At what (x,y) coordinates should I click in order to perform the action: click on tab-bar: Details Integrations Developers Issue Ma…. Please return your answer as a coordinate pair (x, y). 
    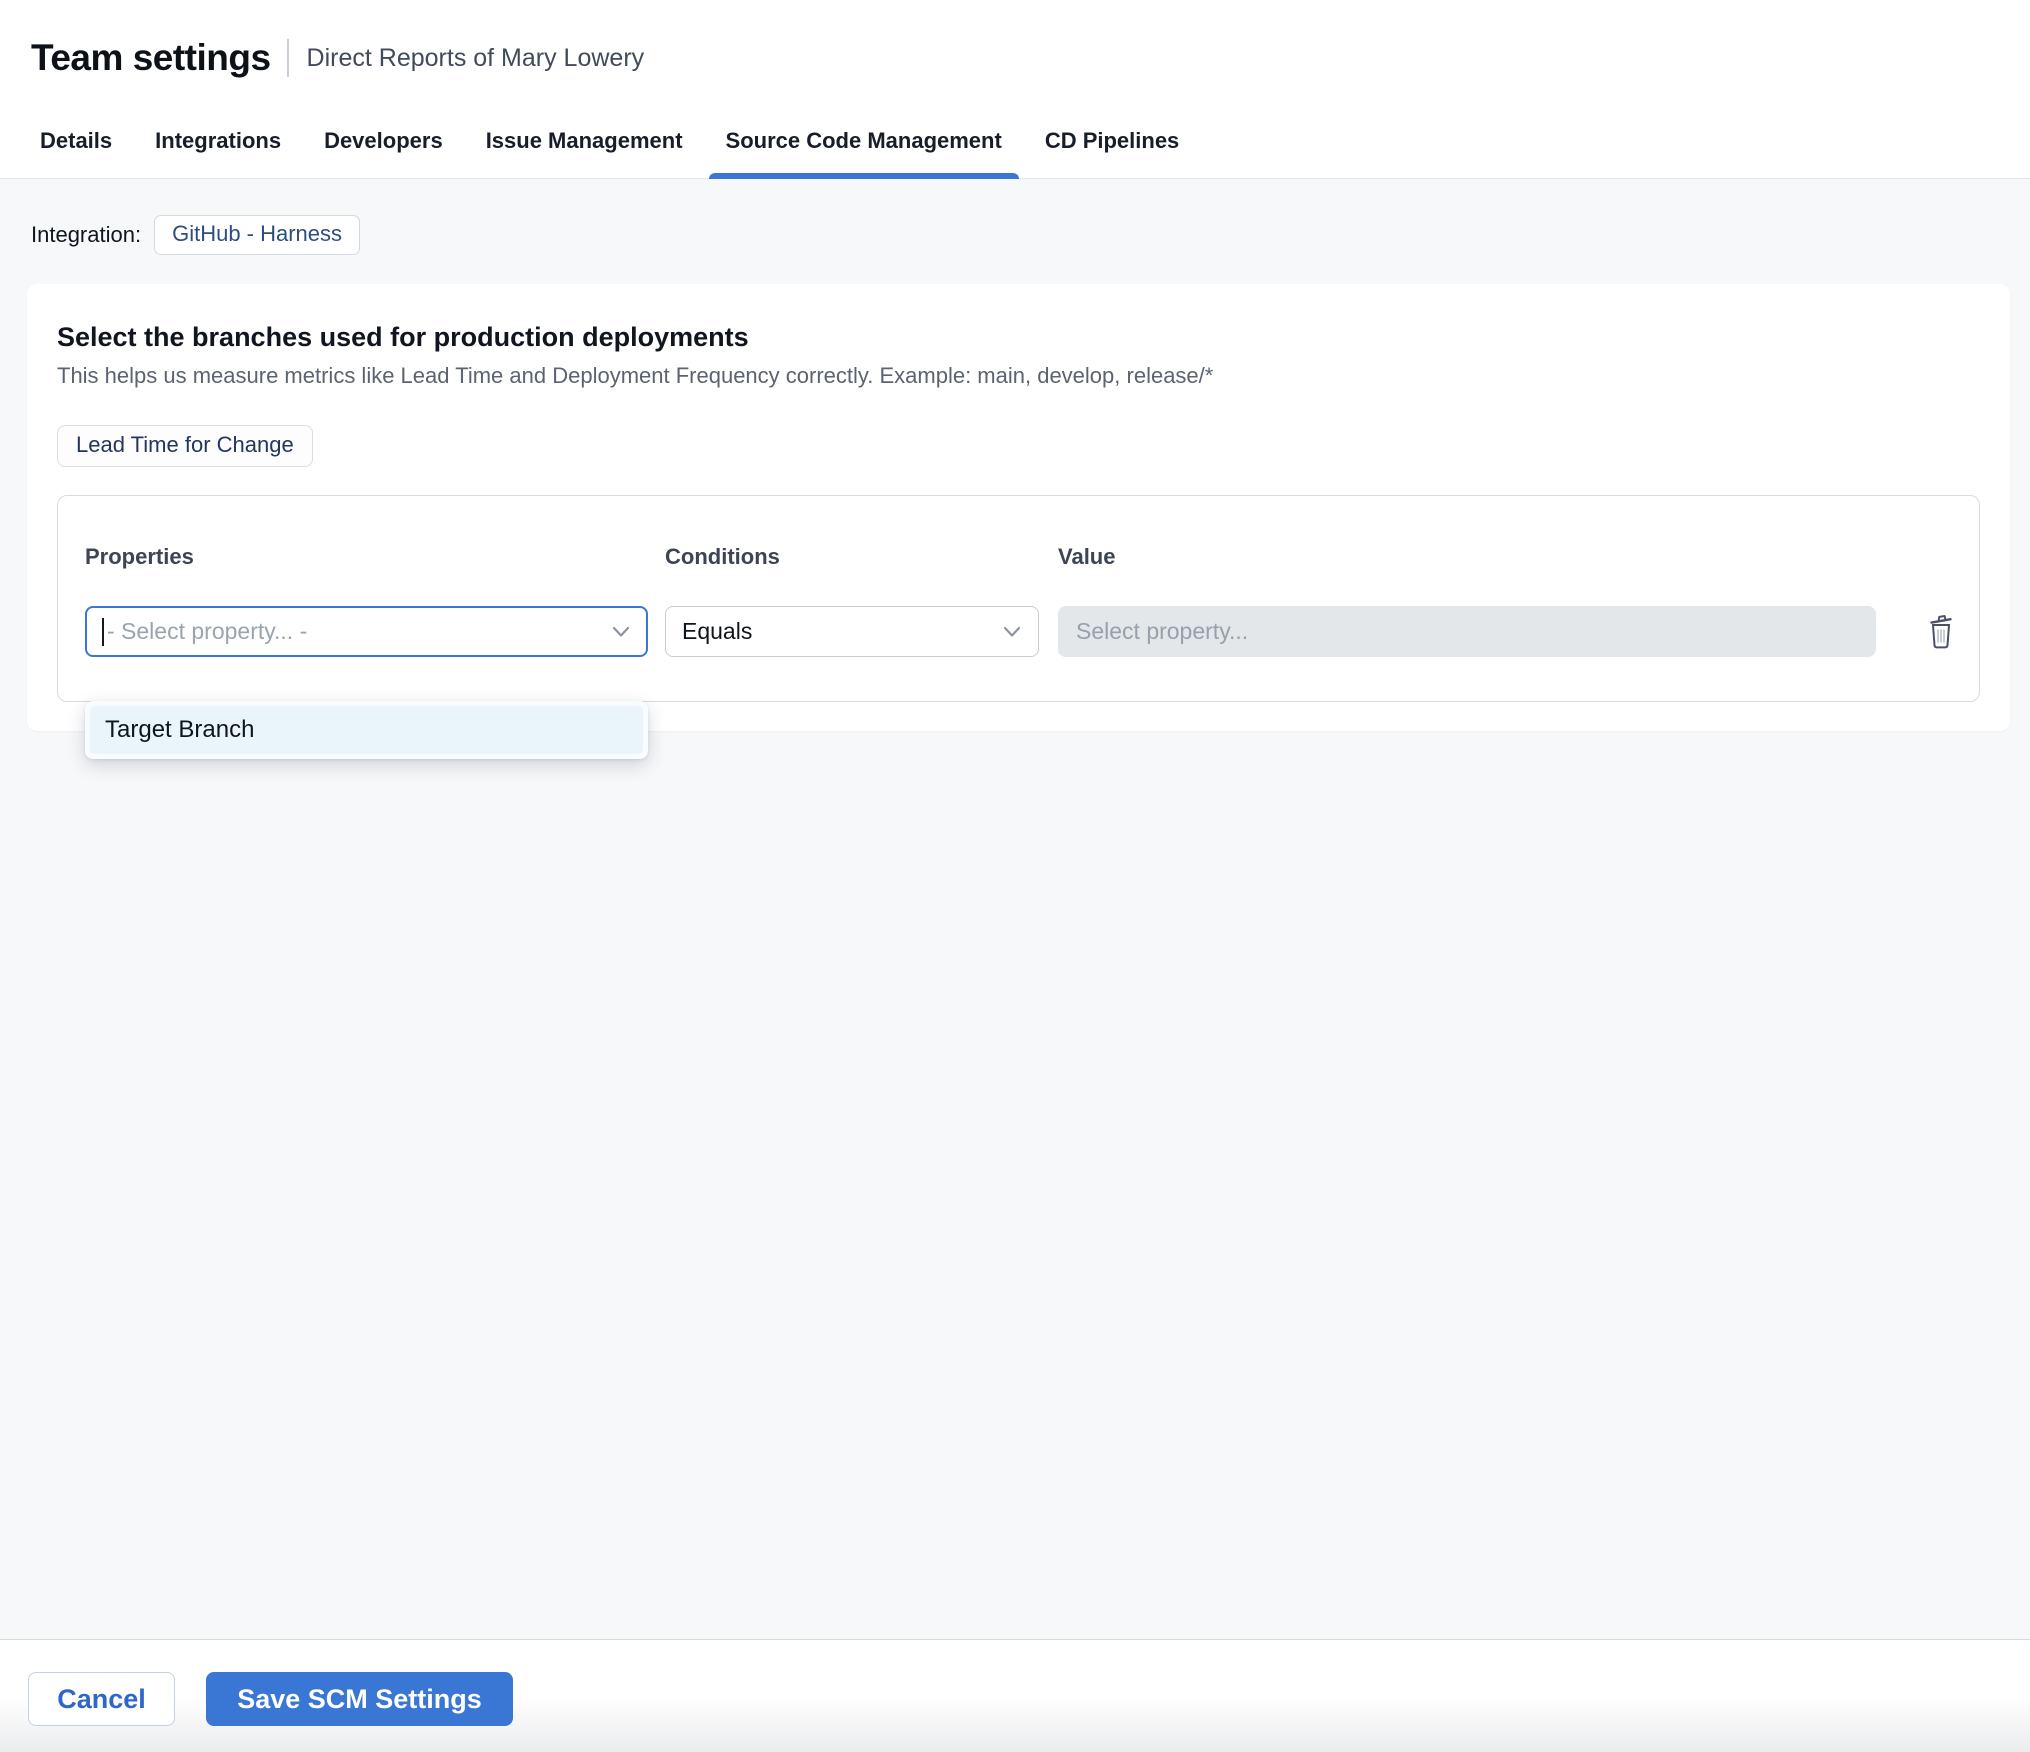
    Looking at the image, I should click on (1015, 143).